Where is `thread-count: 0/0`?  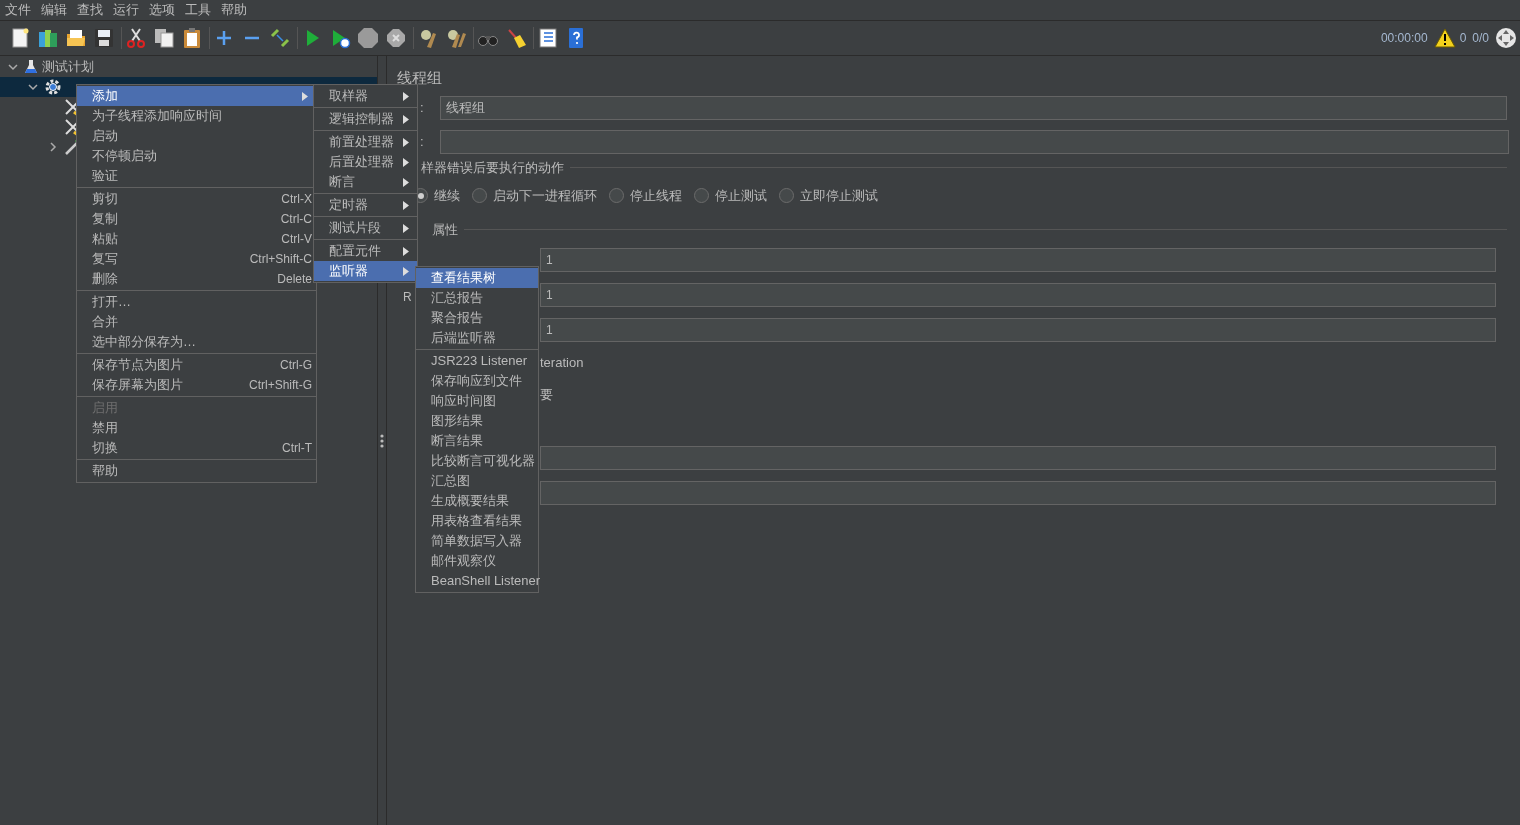
thread-count: 0/0 is located at coordinates (1480, 38).